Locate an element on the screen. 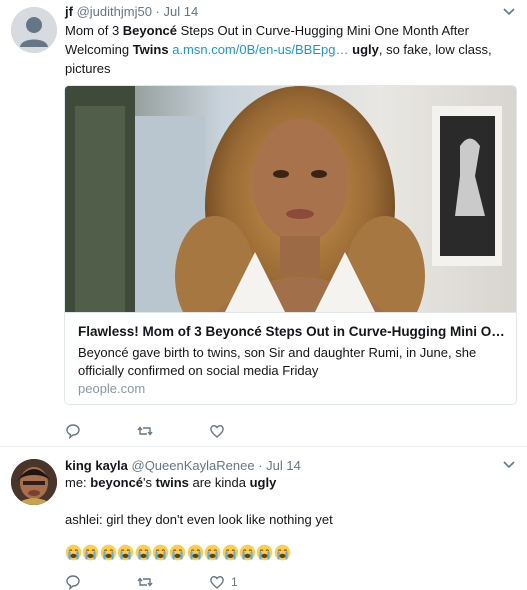 This screenshot has width=527, height=590. default-avatar-icon is located at coordinates (34, 30).